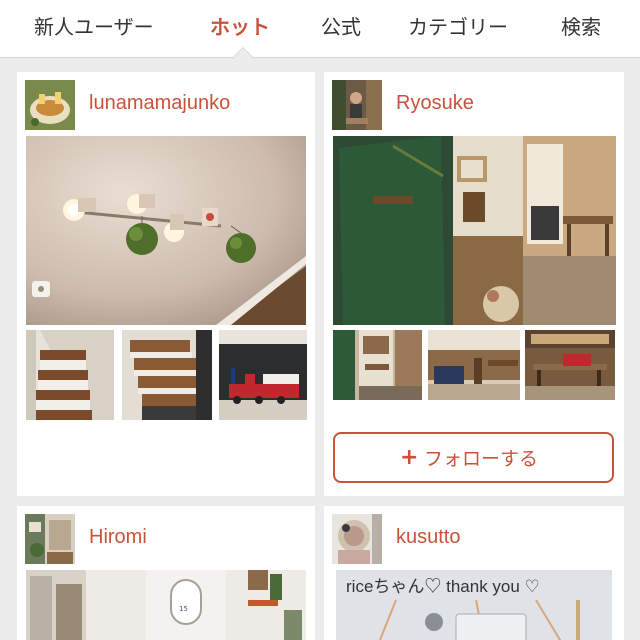  I want to click on post-card: Hiromi 15, so click(166, 573).